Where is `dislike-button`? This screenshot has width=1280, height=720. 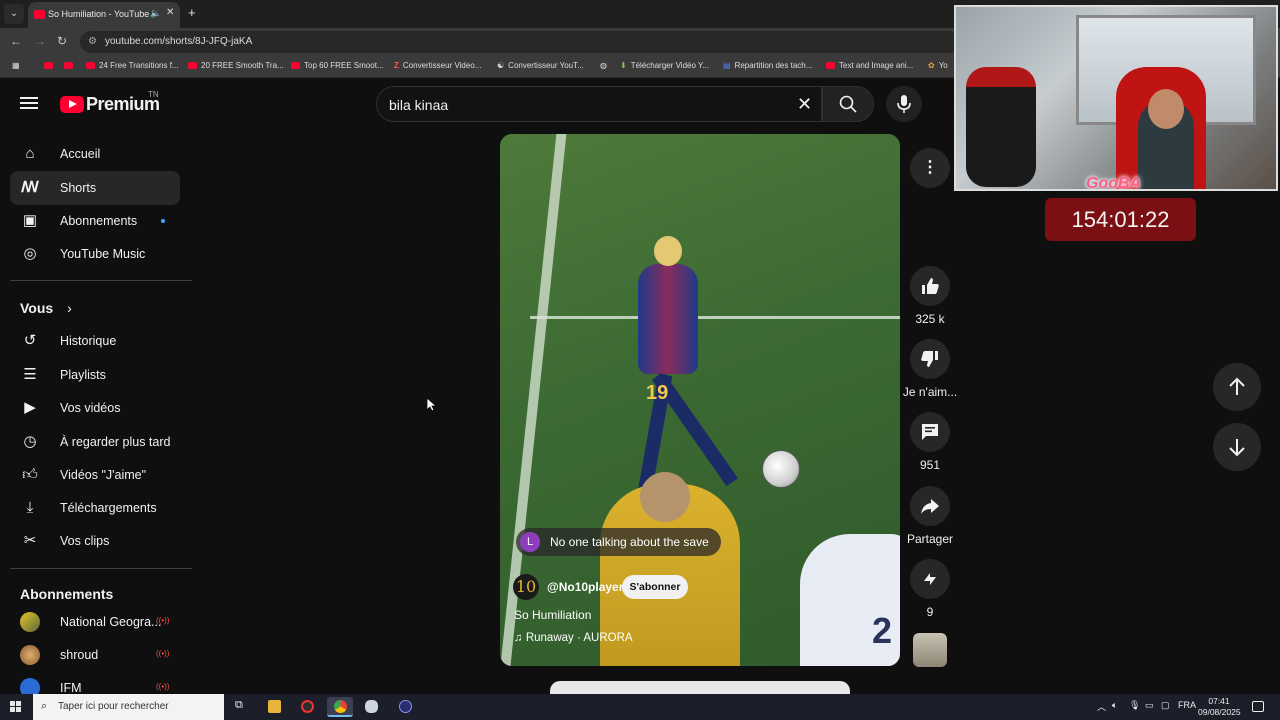
dislike-button is located at coordinates (930, 359).